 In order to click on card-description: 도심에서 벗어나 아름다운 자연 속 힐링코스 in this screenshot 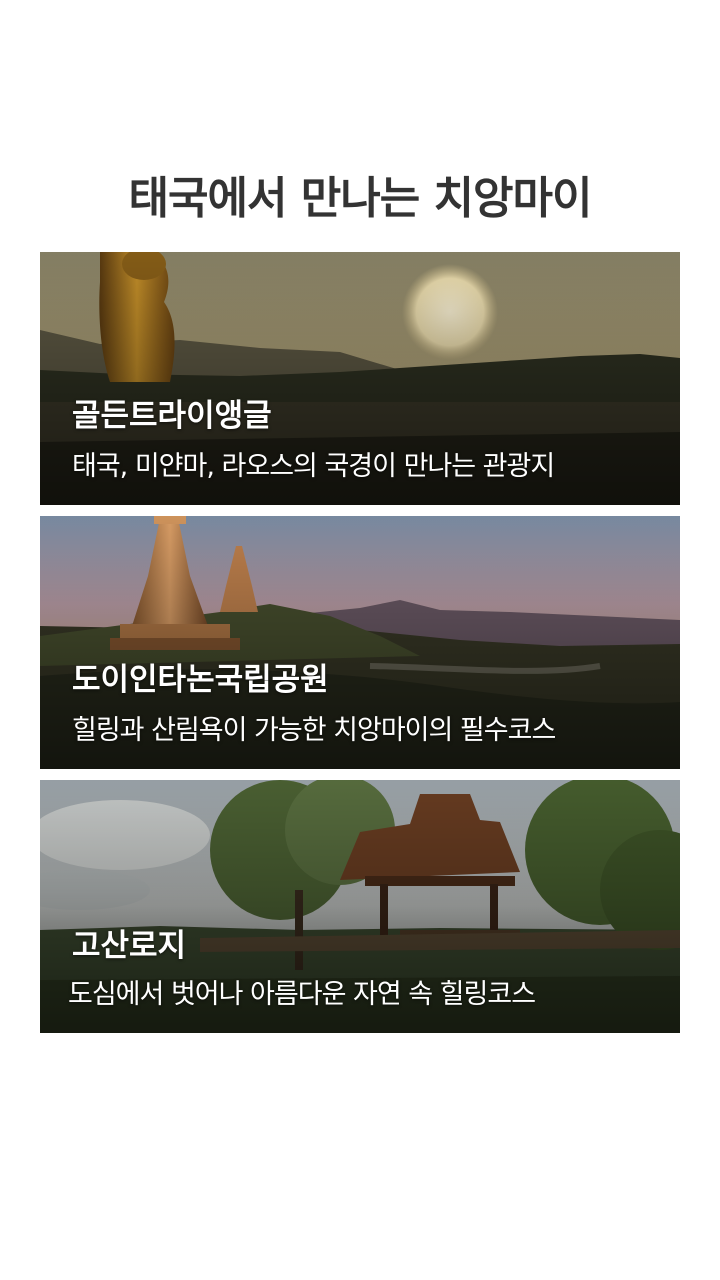, I will do `click(302, 994)`.